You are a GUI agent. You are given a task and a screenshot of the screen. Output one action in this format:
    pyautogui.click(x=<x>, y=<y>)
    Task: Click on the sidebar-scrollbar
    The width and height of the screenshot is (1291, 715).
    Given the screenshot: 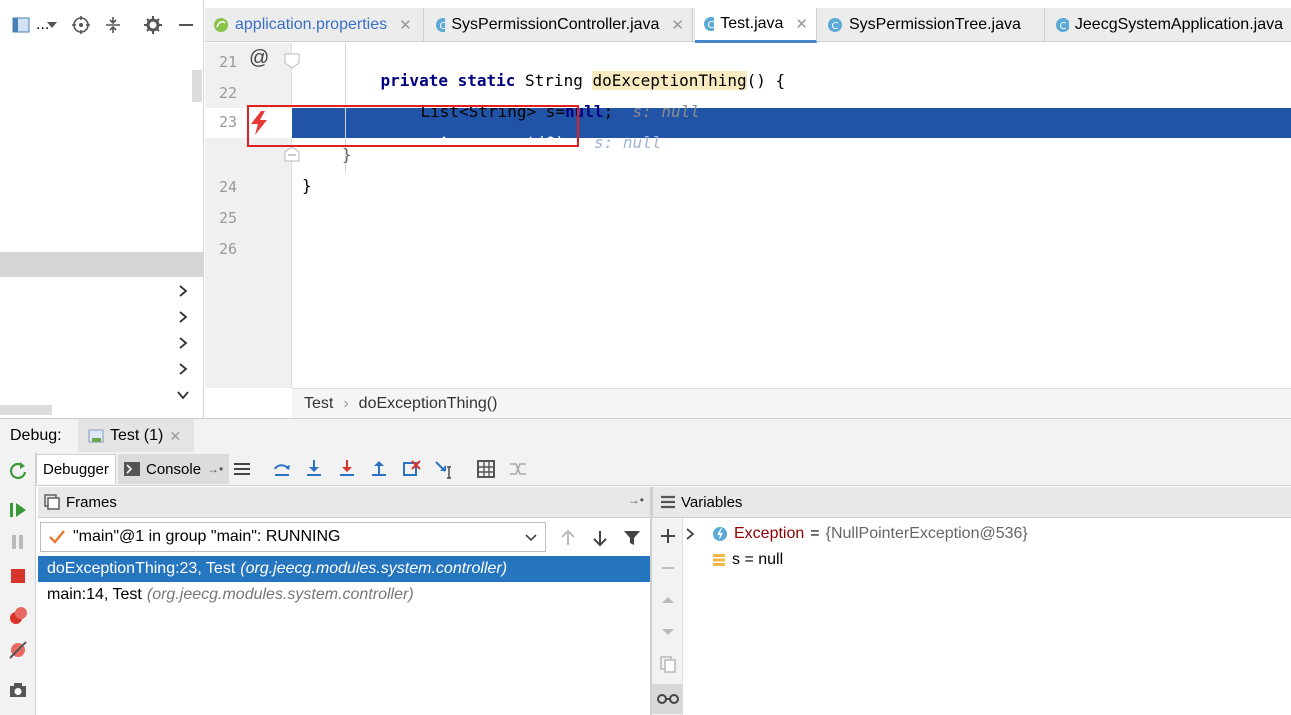 What is the action you would take?
    pyautogui.click(x=197, y=86)
    